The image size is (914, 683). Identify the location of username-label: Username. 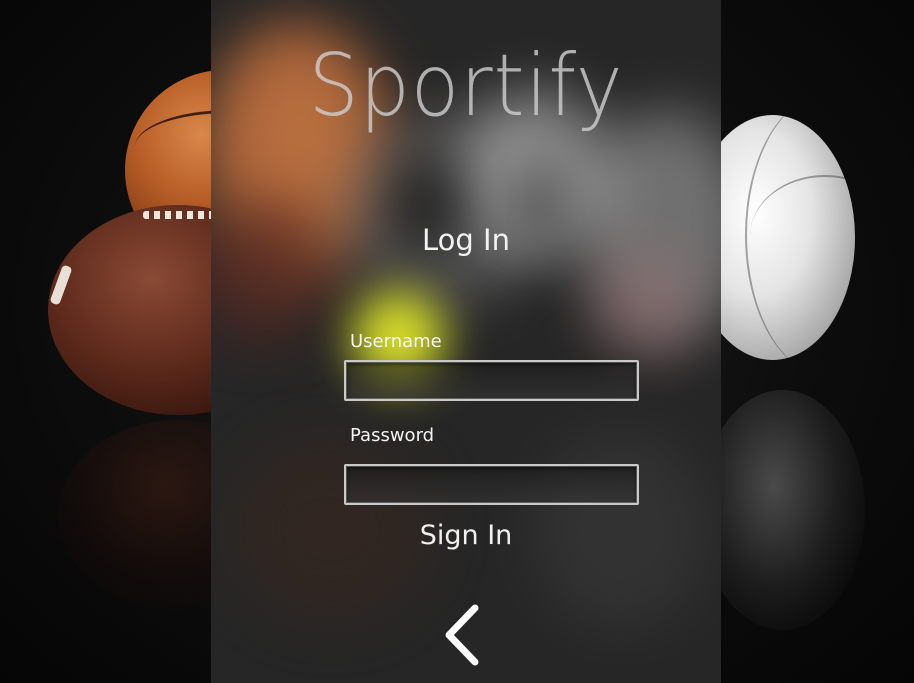
(396, 341).